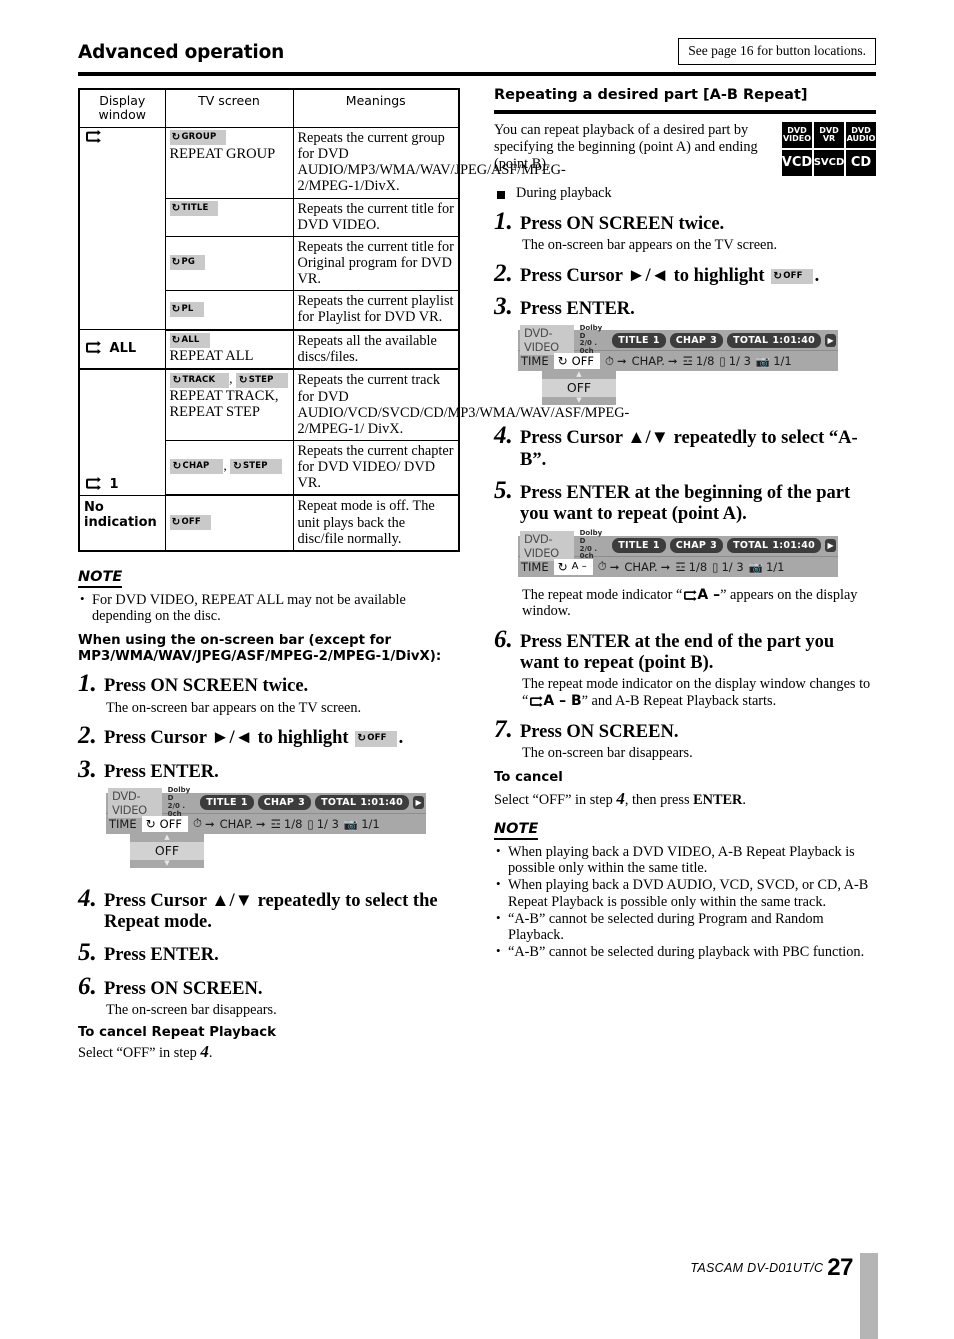 This screenshot has height=1339, width=954. What do you see at coordinates (122, 108) in the screenshot?
I see `col-header-display-window: Display window` at bounding box center [122, 108].